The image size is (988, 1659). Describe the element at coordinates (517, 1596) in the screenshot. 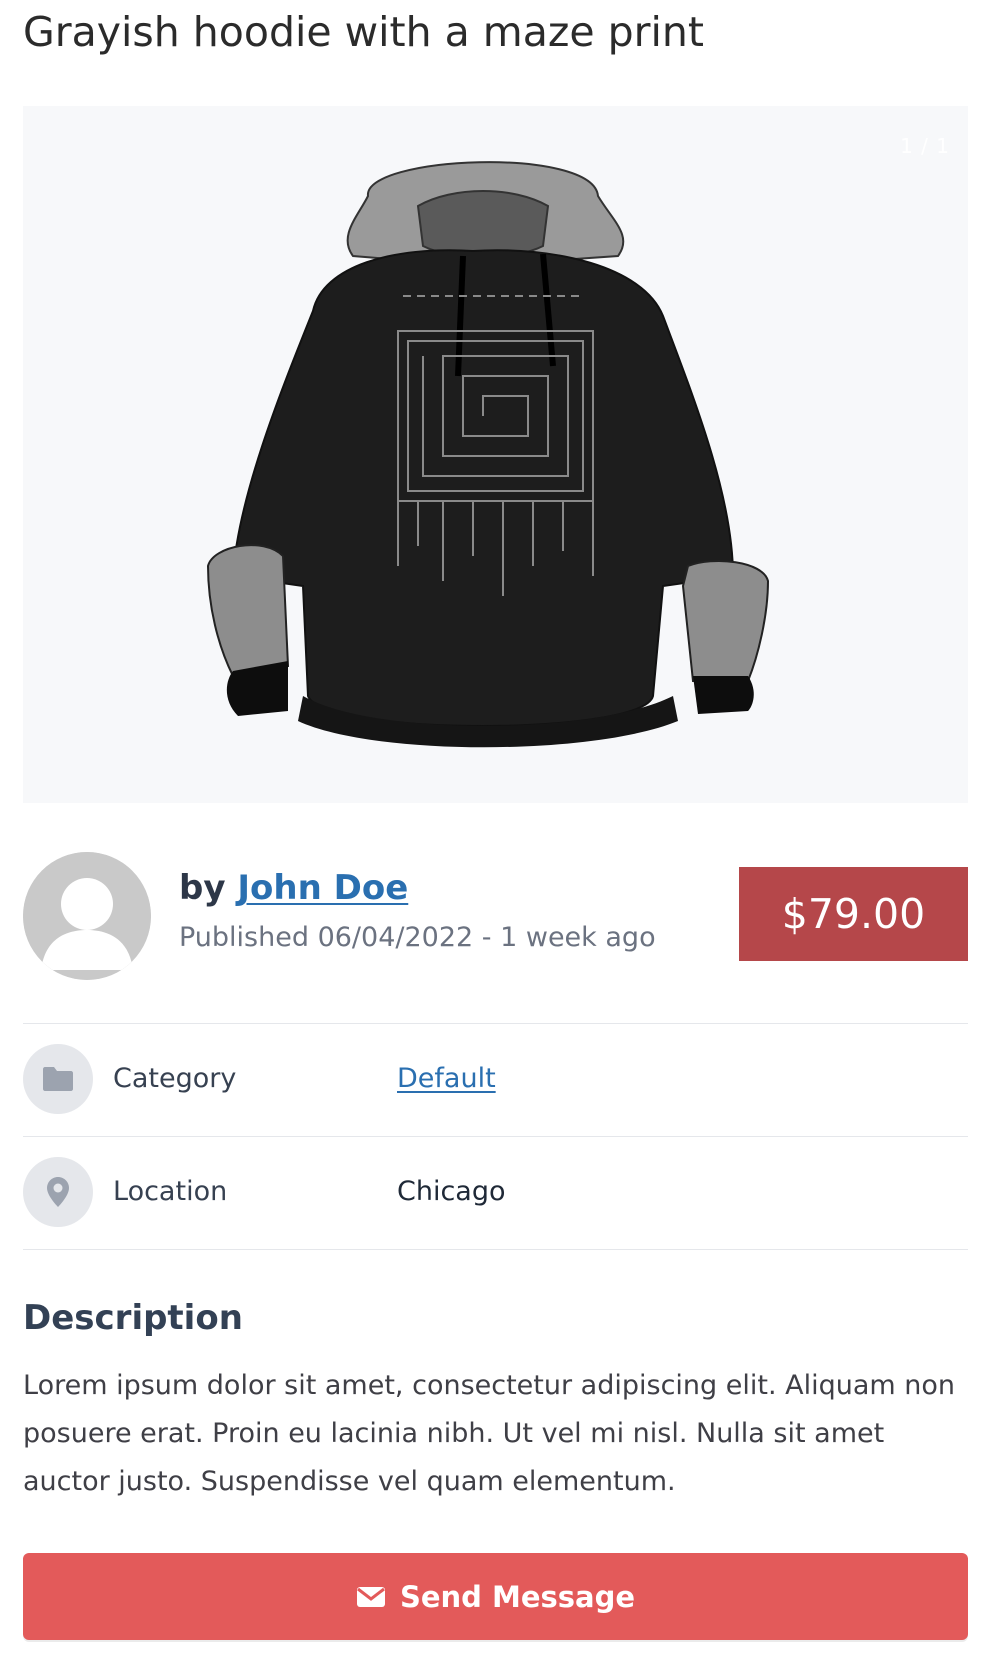

I see `send-message-label: Send Message` at that location.